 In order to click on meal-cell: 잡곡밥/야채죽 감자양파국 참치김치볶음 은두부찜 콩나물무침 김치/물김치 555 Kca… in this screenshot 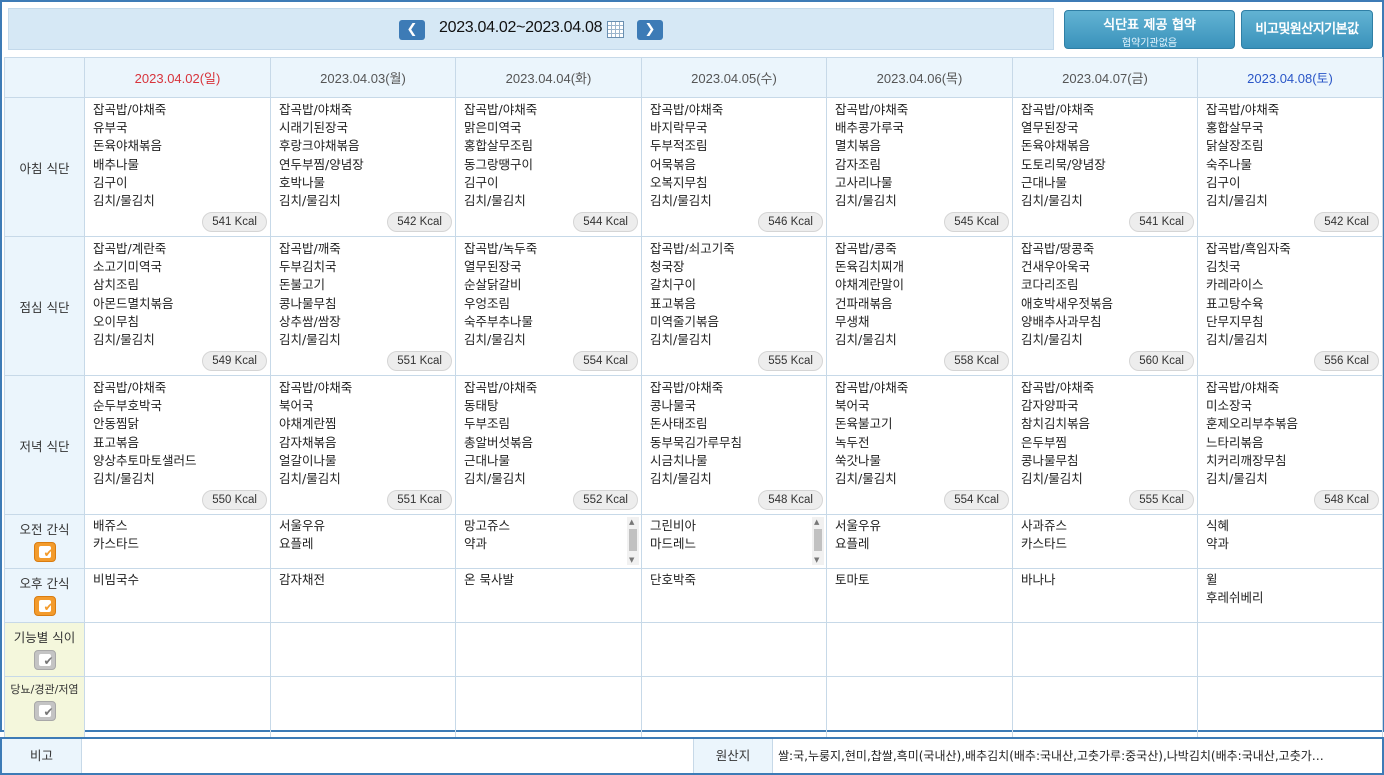, I will do `click(1105, 445)`.